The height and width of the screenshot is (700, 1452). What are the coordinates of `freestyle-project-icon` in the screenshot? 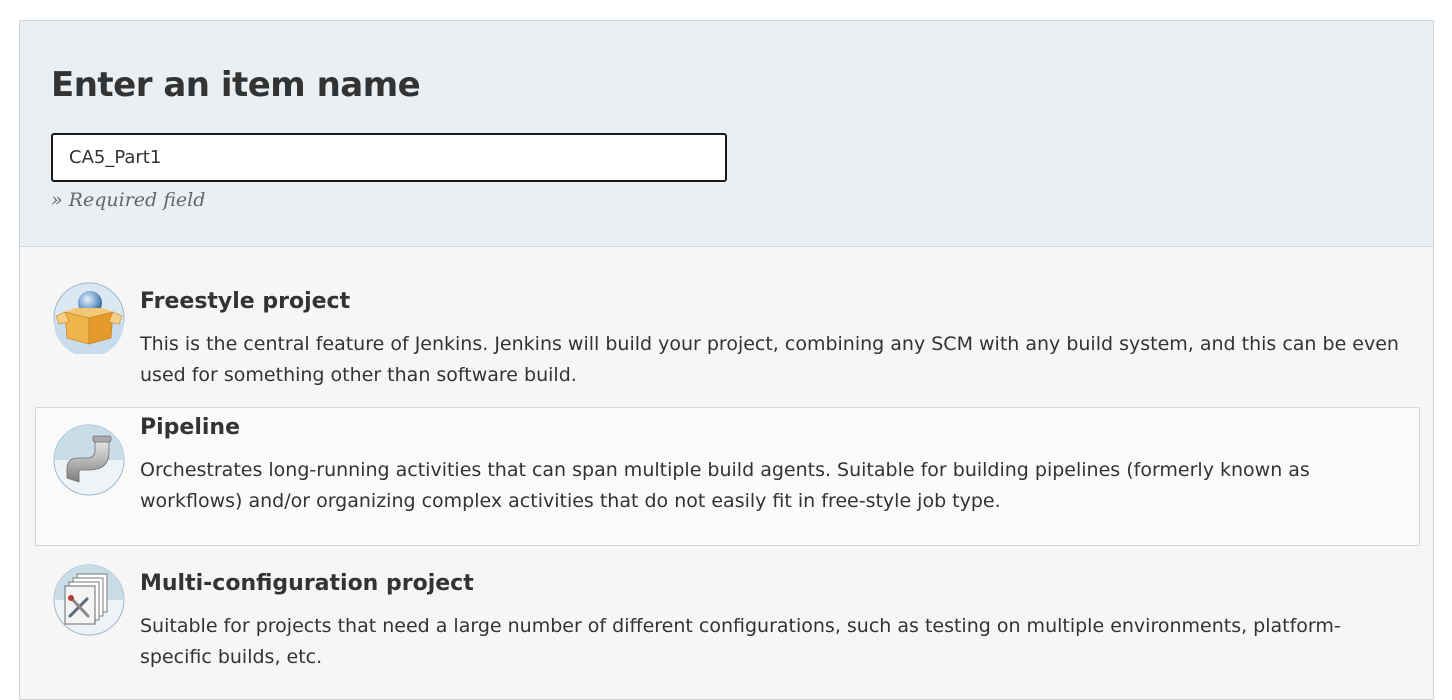 It's located at (89, 318).